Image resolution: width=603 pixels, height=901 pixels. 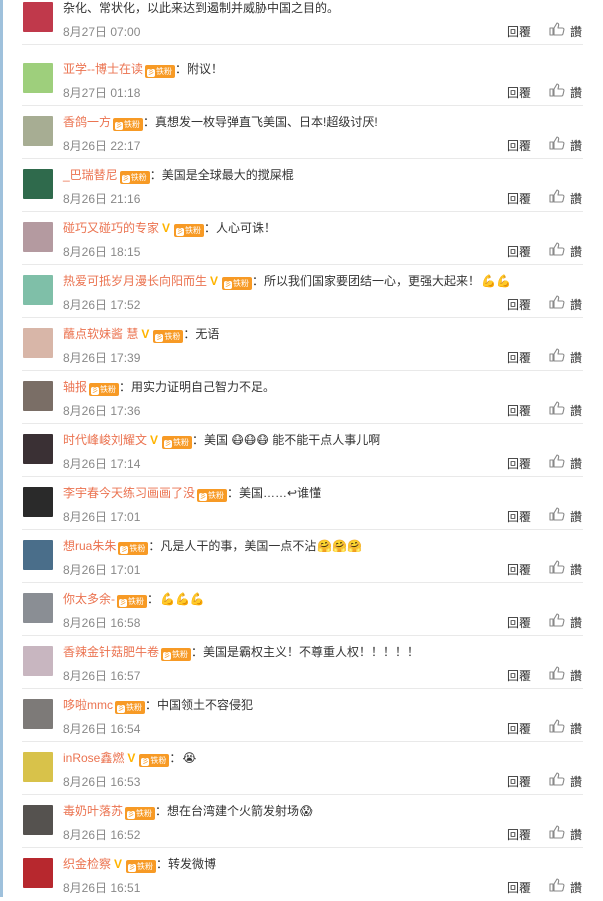 I want to click on username-link: 时代峰峻刘耀文, so click(x=105, y=440).